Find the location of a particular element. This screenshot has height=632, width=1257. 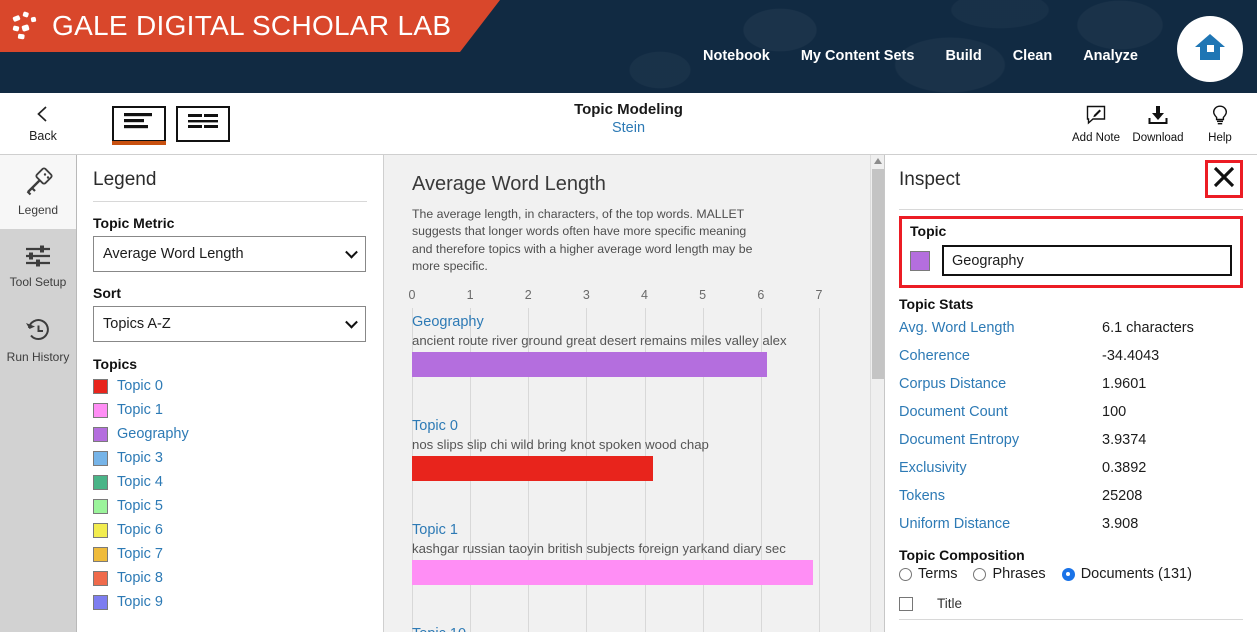

table-view-button is located at coordinates (203, 123).